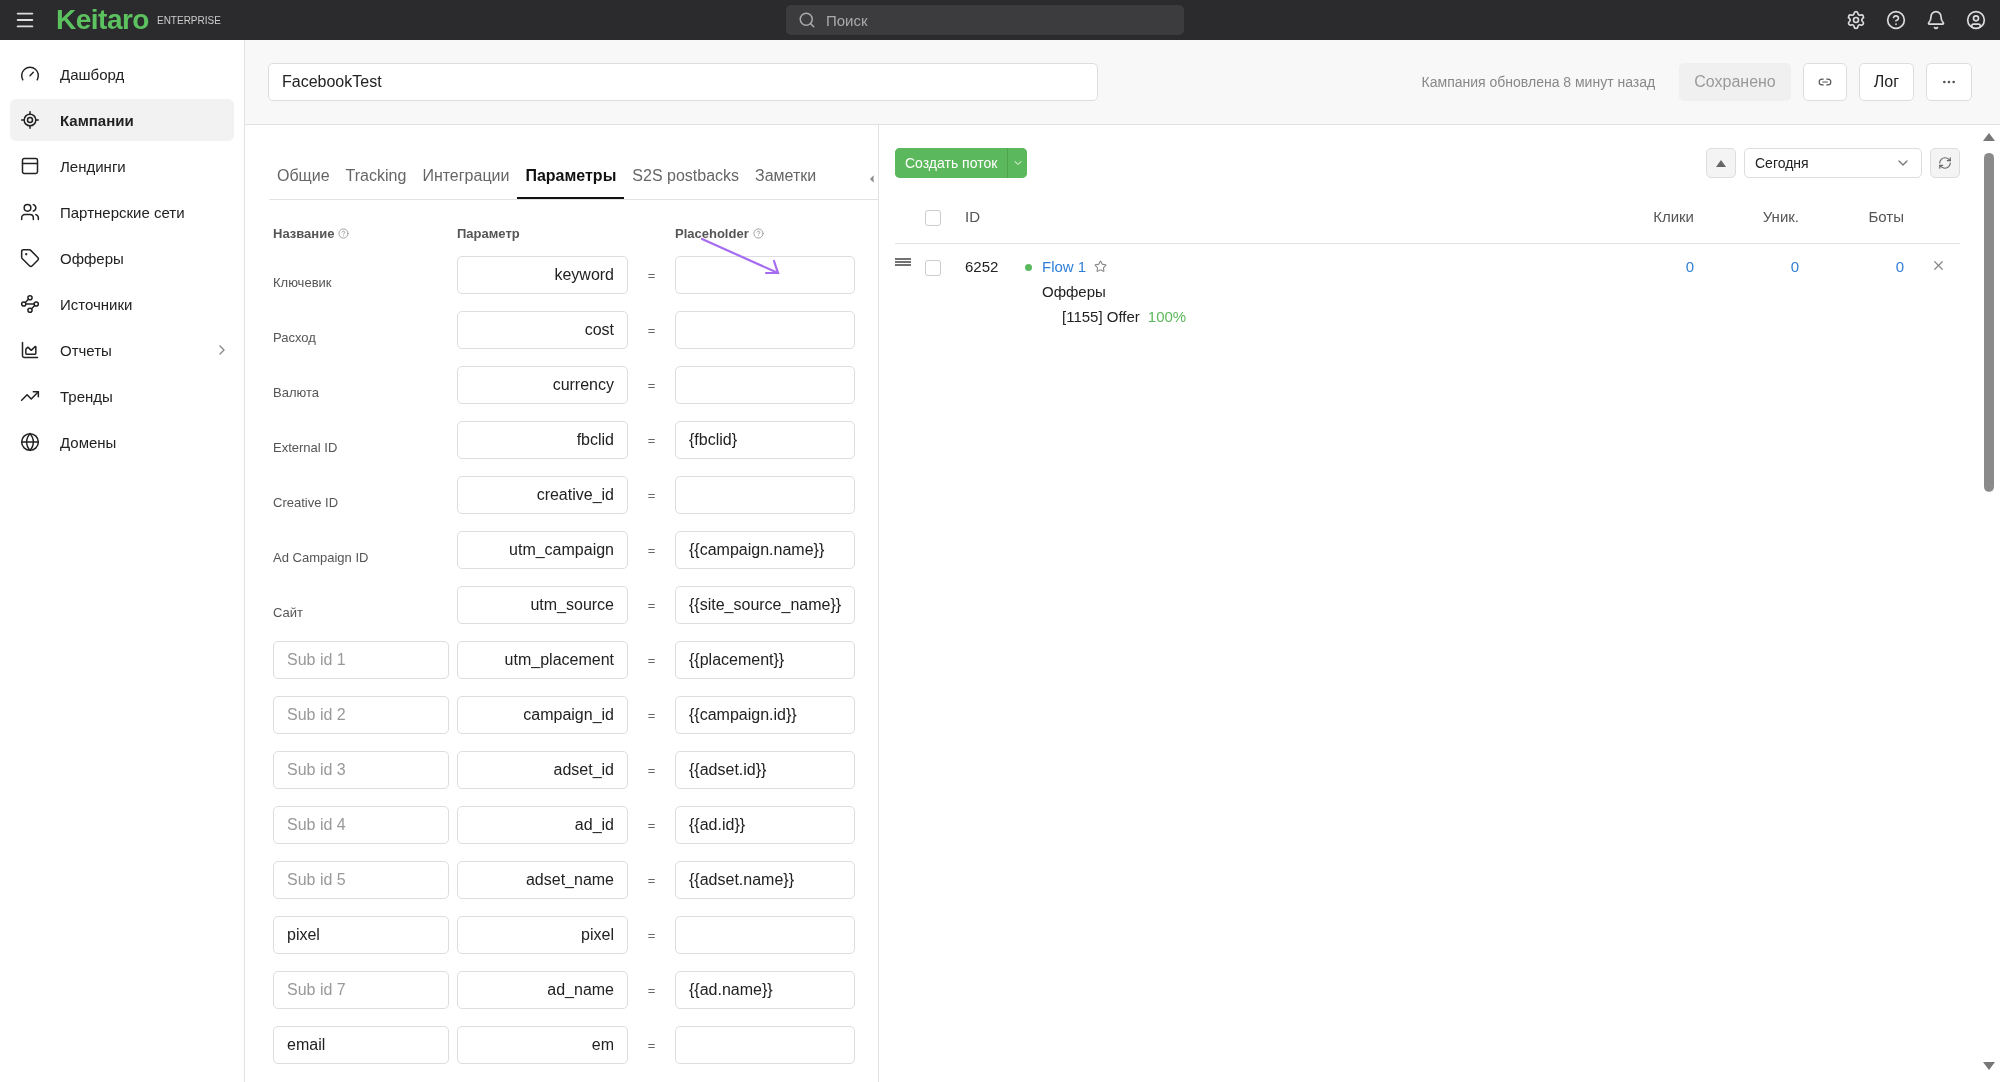 The height and width of the screenshot is (1082, 2000). Describe the element at coordinates (30, 212) in the screenshot. I see `people-icon` at that location.